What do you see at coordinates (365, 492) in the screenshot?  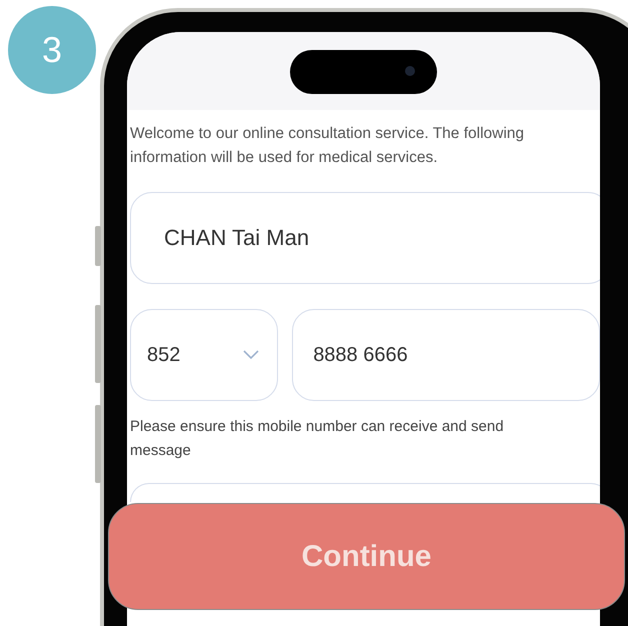 I see `input-field` at bounding box center [365, 492].